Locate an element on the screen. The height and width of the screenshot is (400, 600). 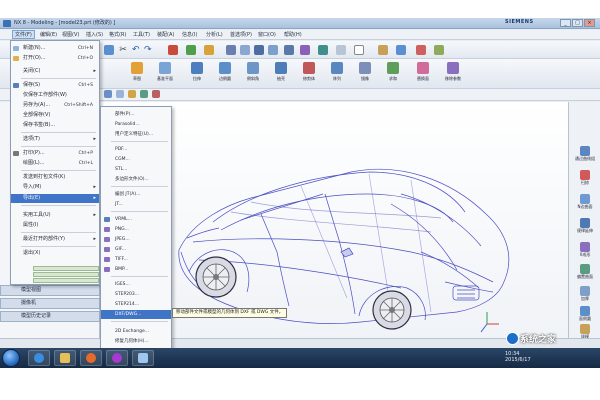
file-close-item: 关闭(C) ▸ is located at coordinates (55, 71).